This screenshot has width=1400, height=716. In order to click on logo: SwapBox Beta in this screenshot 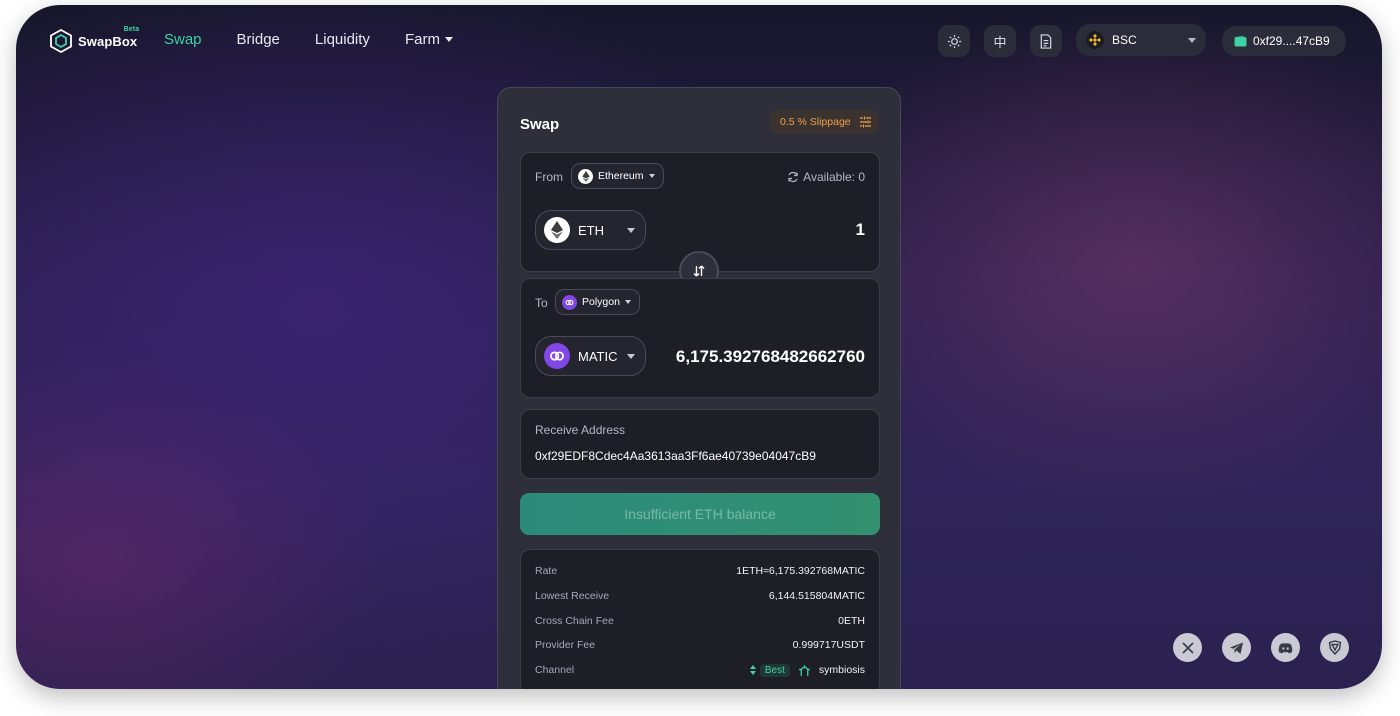, I will do `click(95, 39)`.